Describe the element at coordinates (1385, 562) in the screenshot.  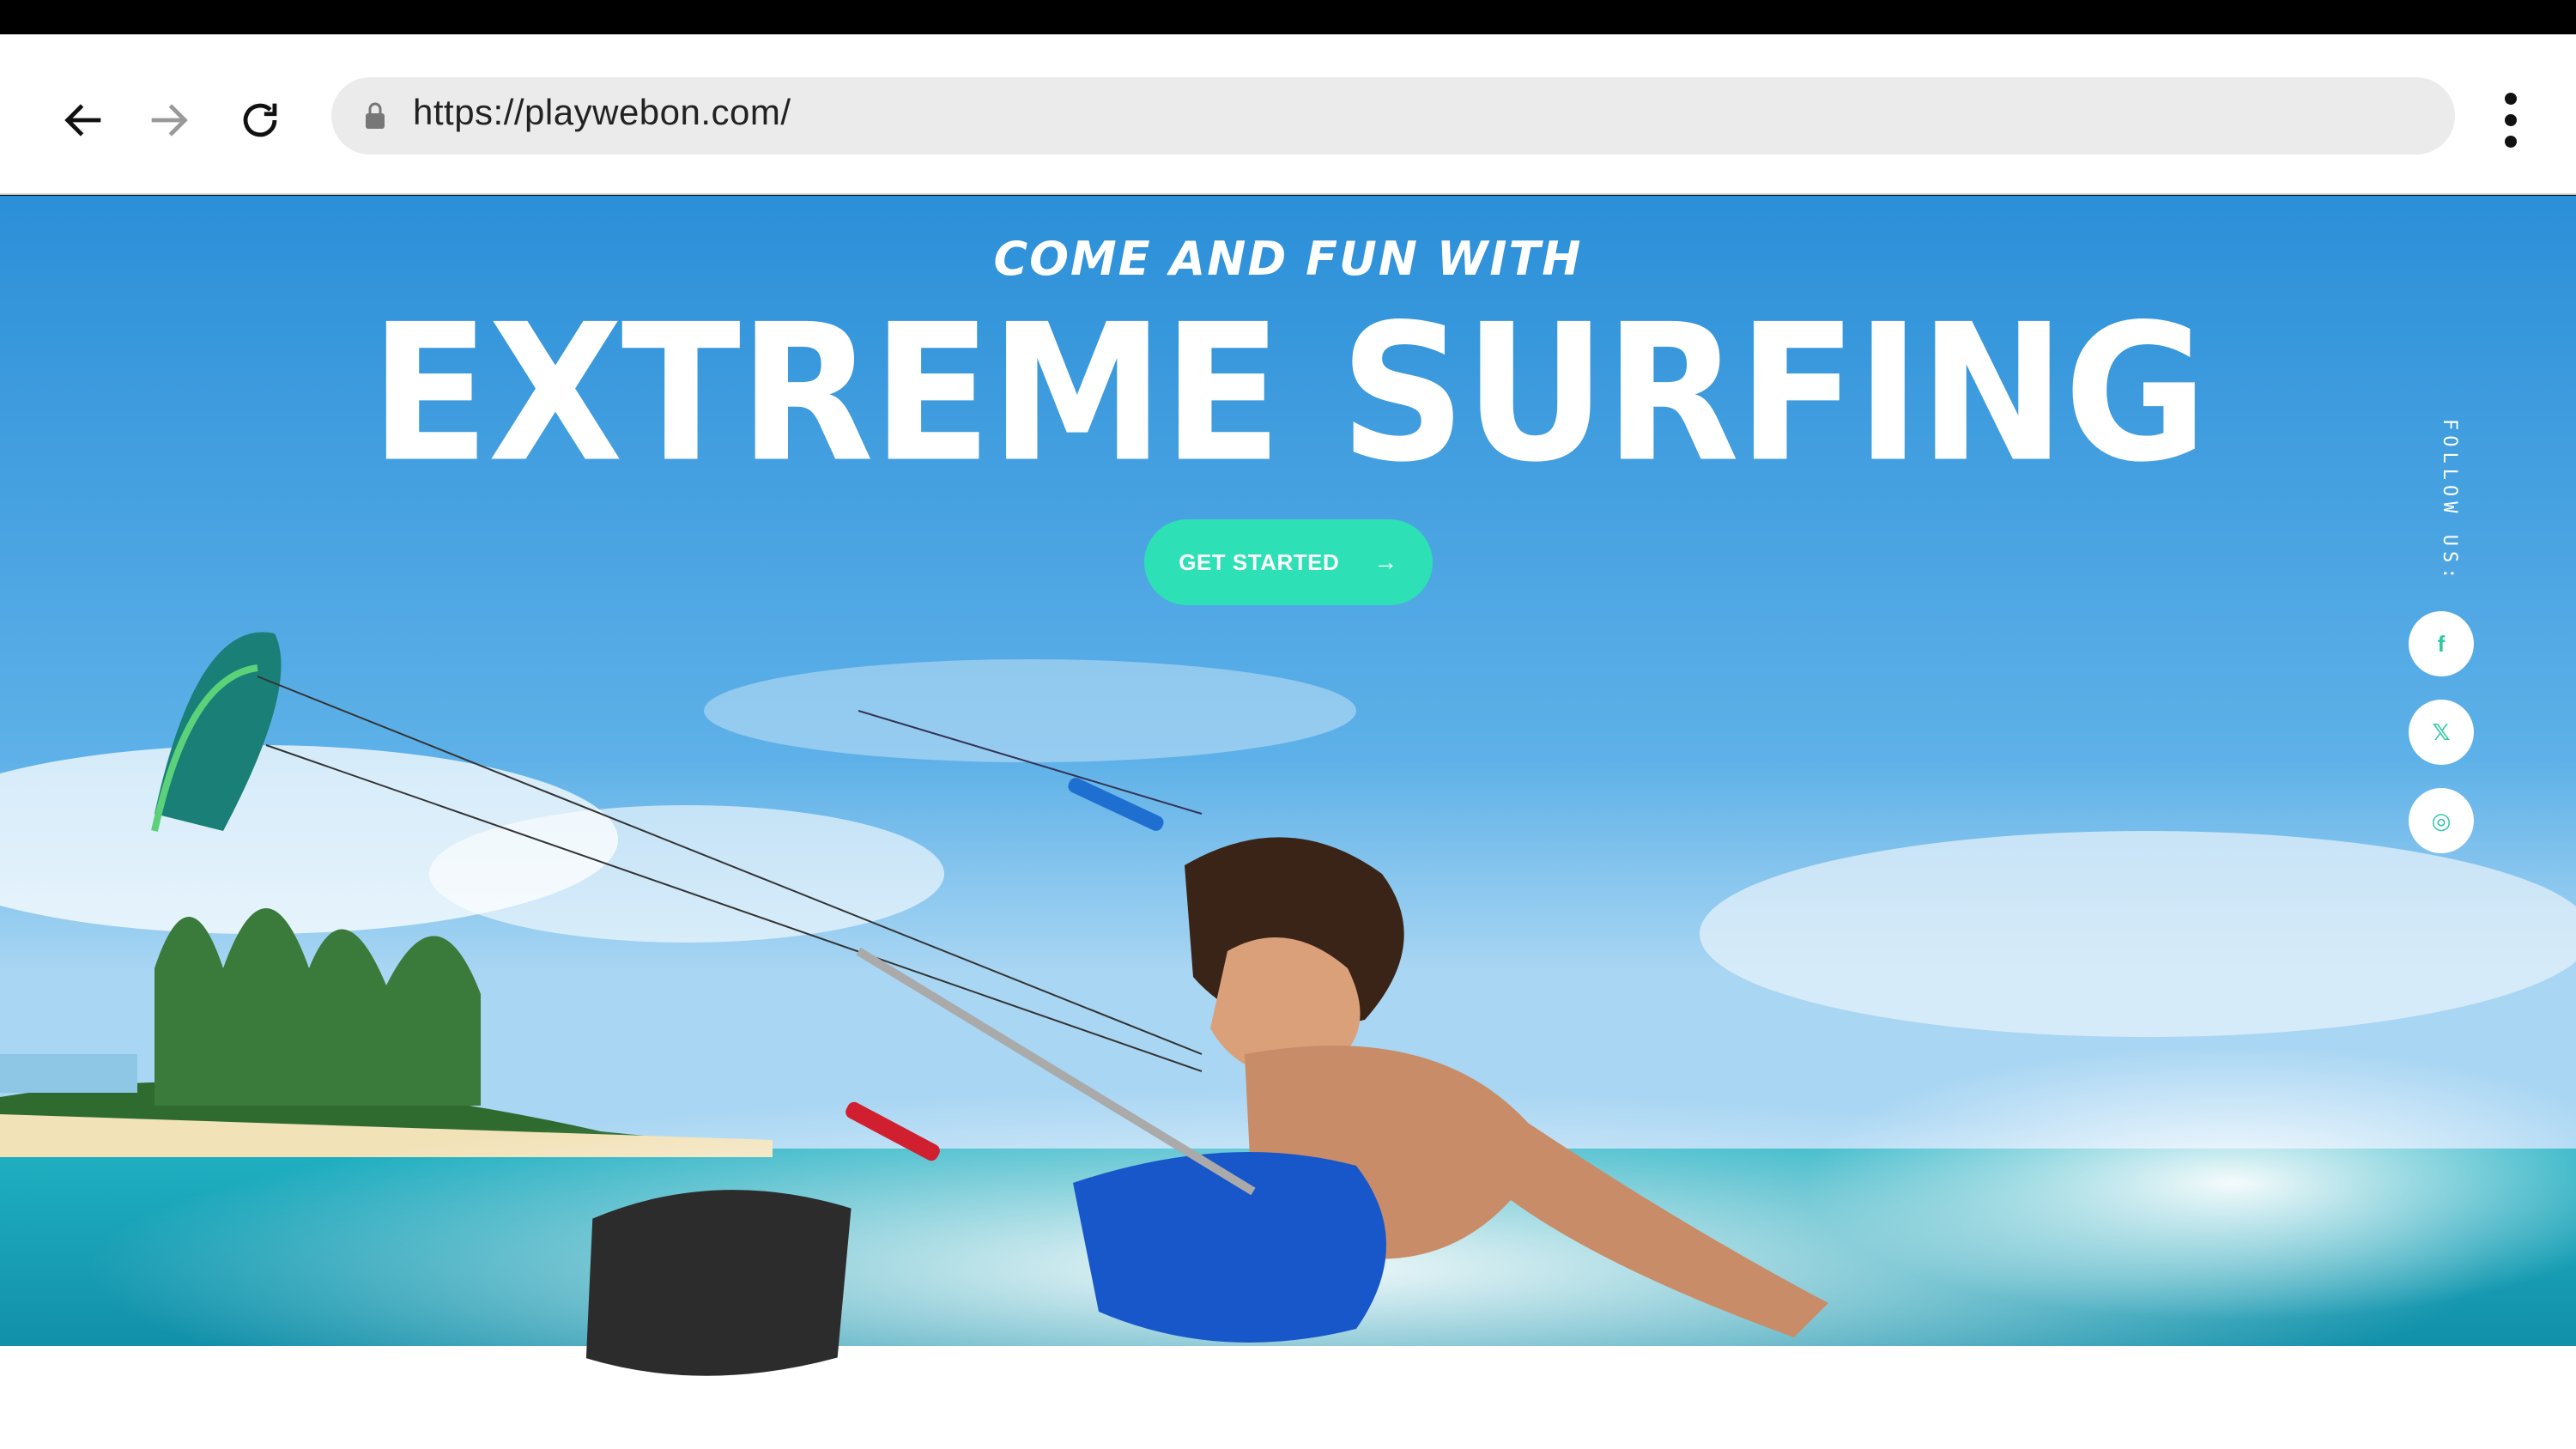
I see `arrow-right-icon: →` at that location.